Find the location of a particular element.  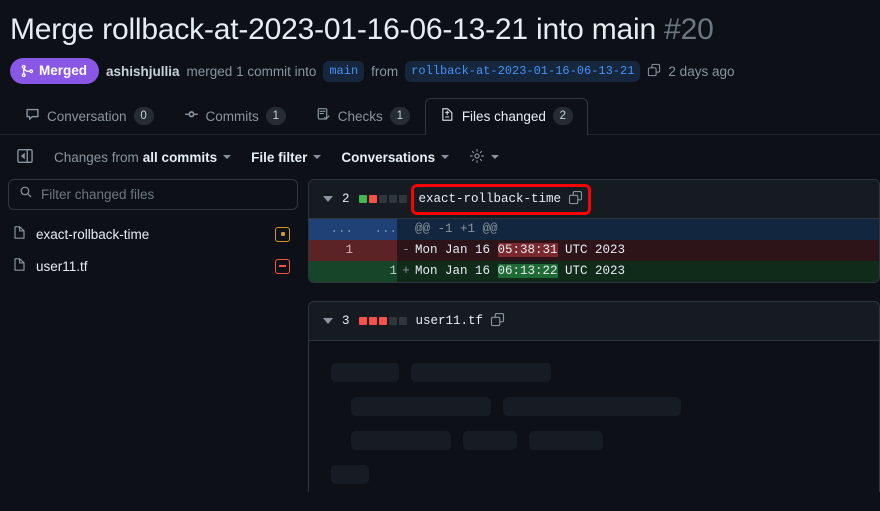

file-filter-label: File filter is located at coordinates (279, 157).